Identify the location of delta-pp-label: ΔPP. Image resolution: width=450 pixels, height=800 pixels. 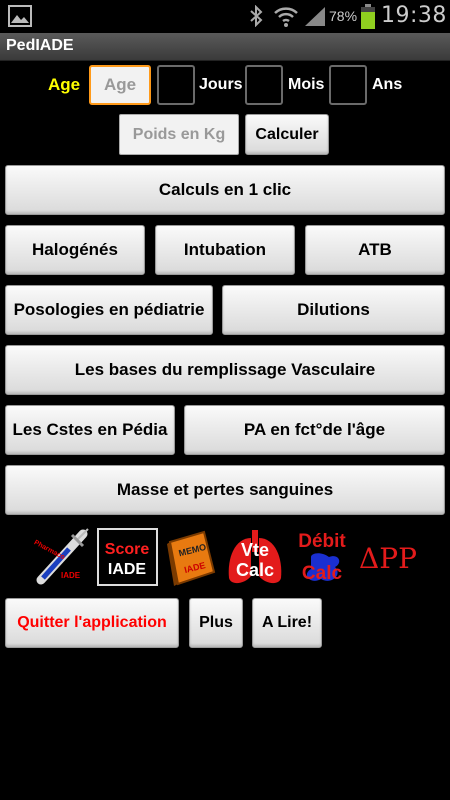
(388, 558).